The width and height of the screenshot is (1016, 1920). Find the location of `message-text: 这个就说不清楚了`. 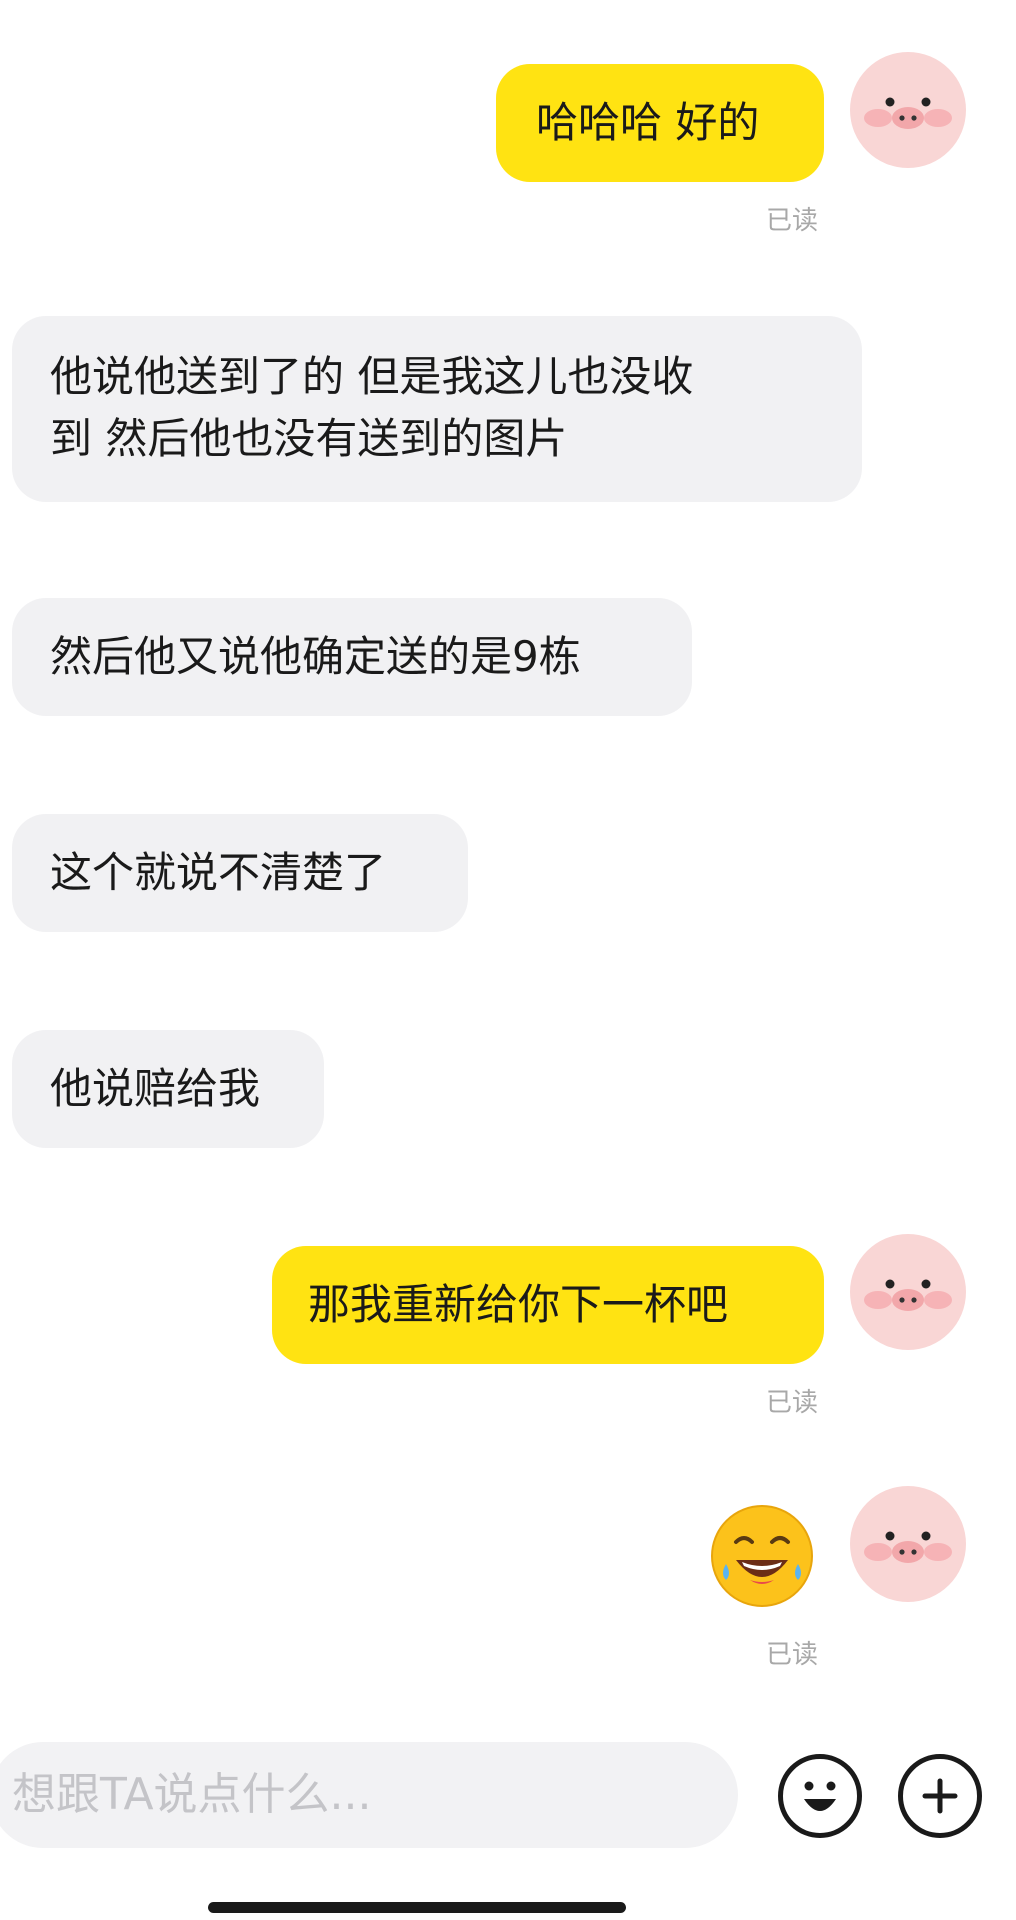

message-text: 这个就说不清楚了 is located at coordinates (218, 872).